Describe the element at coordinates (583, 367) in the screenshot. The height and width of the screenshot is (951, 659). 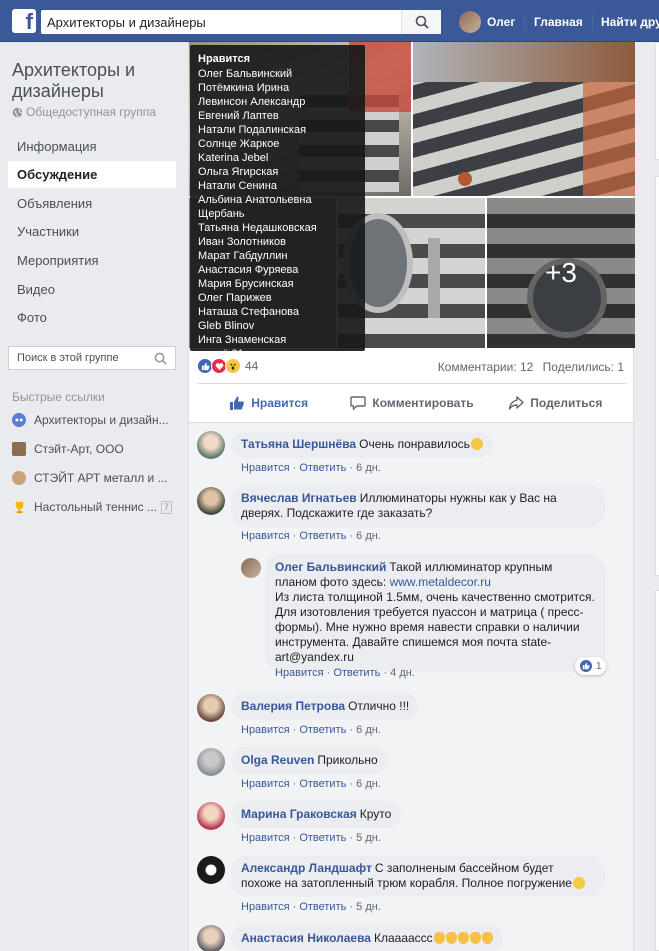
I see `shares-count-link: Поделились: 1` at that location.